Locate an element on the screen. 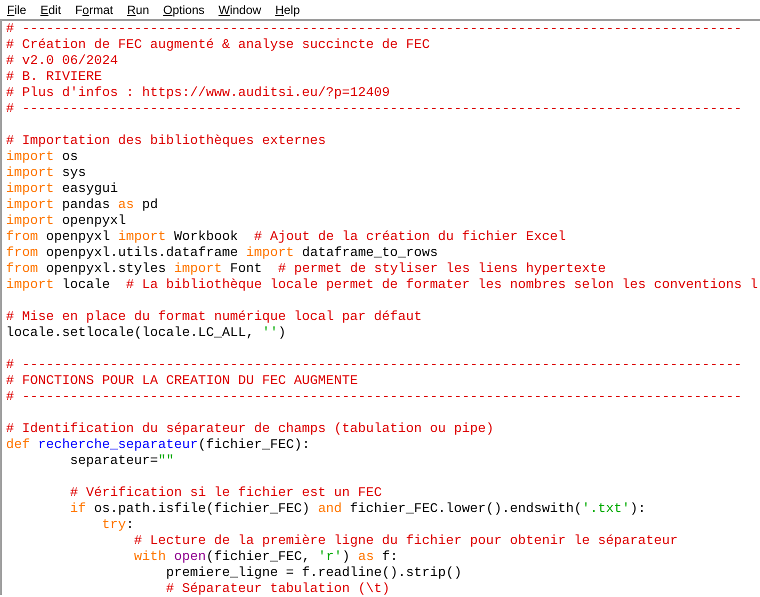 Image resolution: width=760 pixels, height=597 pixels. code-line: import openpyxl is located at coordinates (66, 222).